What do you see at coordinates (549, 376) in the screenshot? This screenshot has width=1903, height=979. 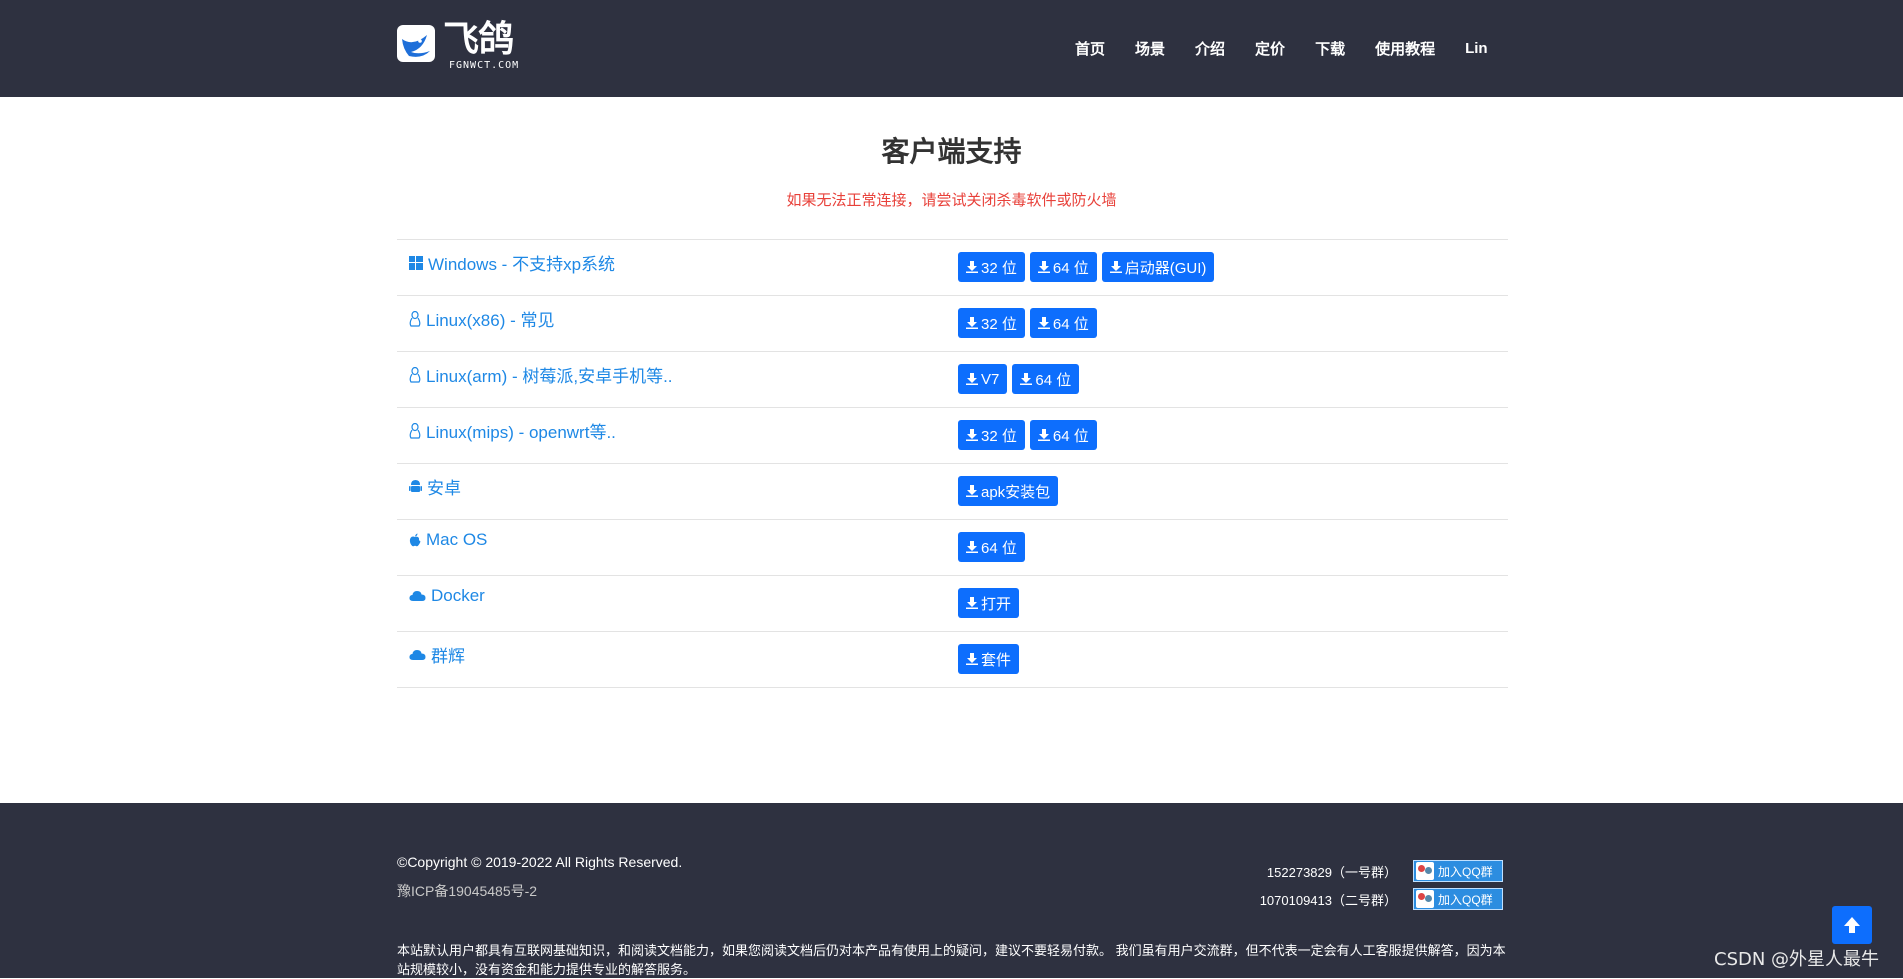 I see `os-label: Linux(arm) - 树莓派,安卓手机等..` at bounding box center [549, 376].